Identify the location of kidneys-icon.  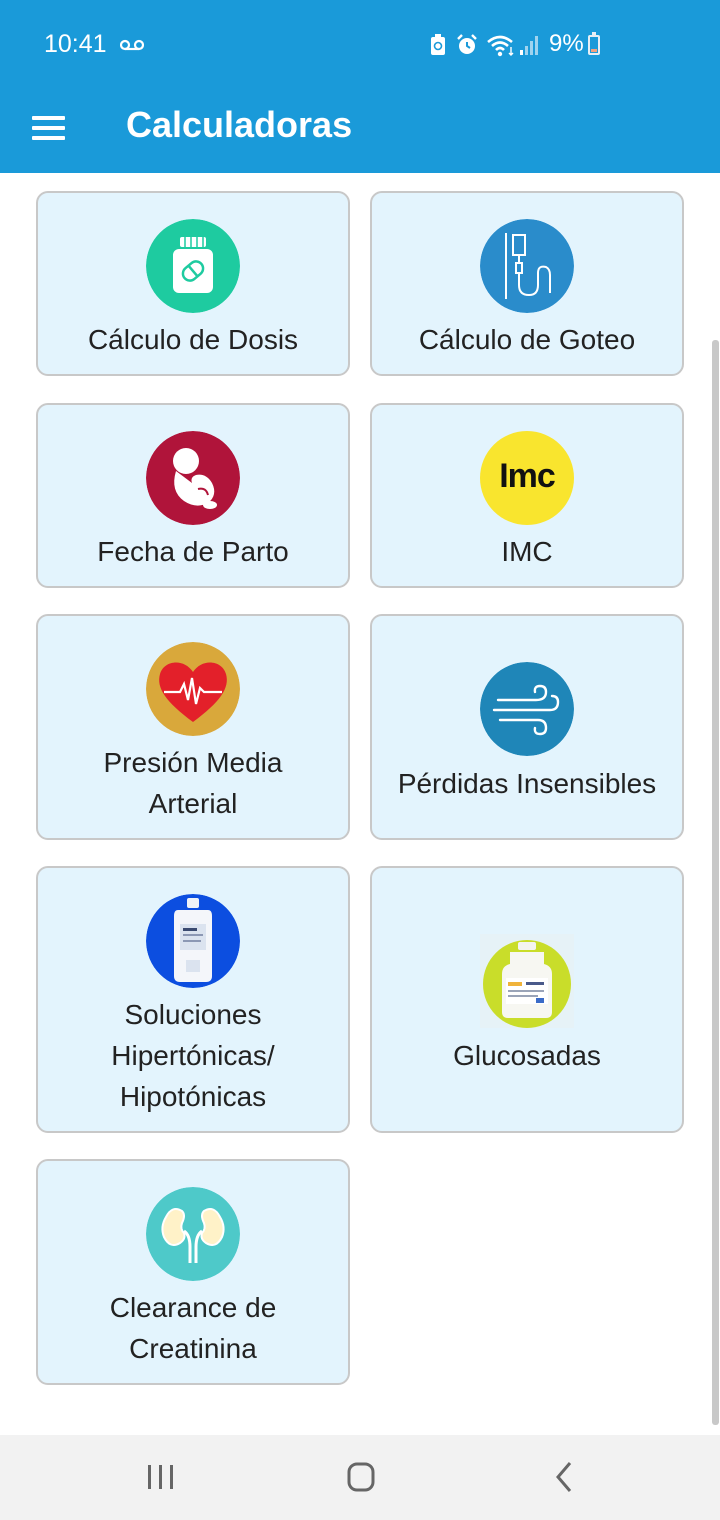
(193, 1234).